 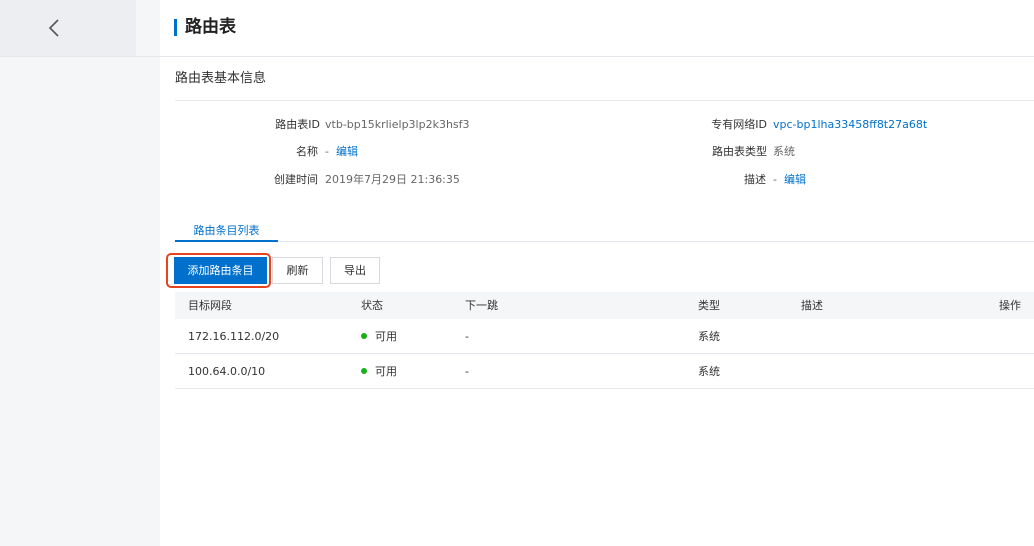 What do you see at coordinates (604, 100) in the screenshot?
I see `section-divider` at bounding box center [604, 100].